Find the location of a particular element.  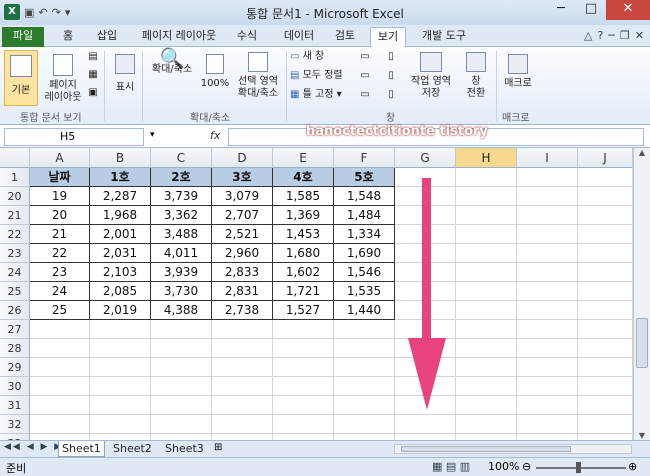

header-cell: 4호 is located at coordinates (303, 177).